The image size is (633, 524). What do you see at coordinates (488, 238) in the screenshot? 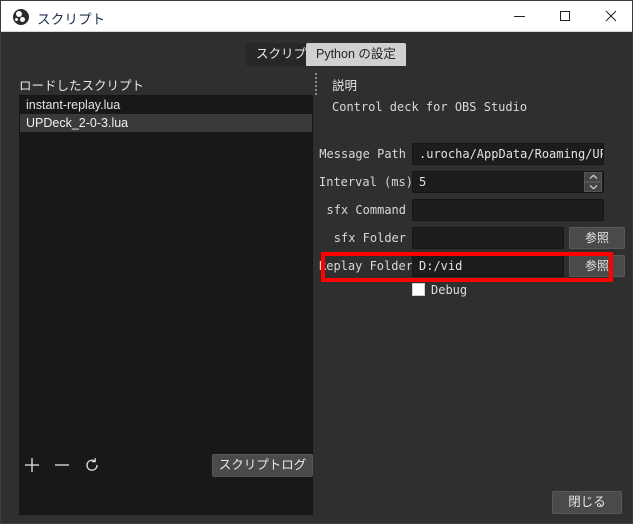
I see `sfx-folder-input` at bounding box center [488, 238].